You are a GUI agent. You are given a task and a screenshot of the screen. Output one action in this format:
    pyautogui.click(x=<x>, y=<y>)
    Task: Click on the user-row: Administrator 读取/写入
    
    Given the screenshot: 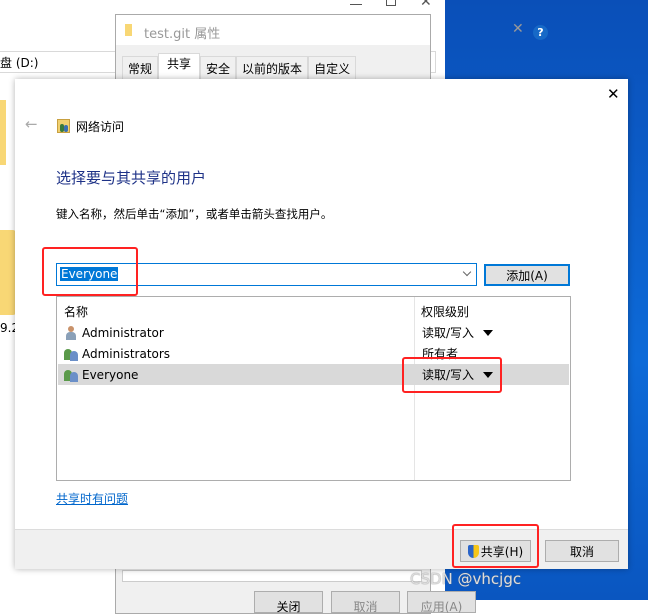 What is the action you would take?
    pyautogui.click(x=313, y=332)
    